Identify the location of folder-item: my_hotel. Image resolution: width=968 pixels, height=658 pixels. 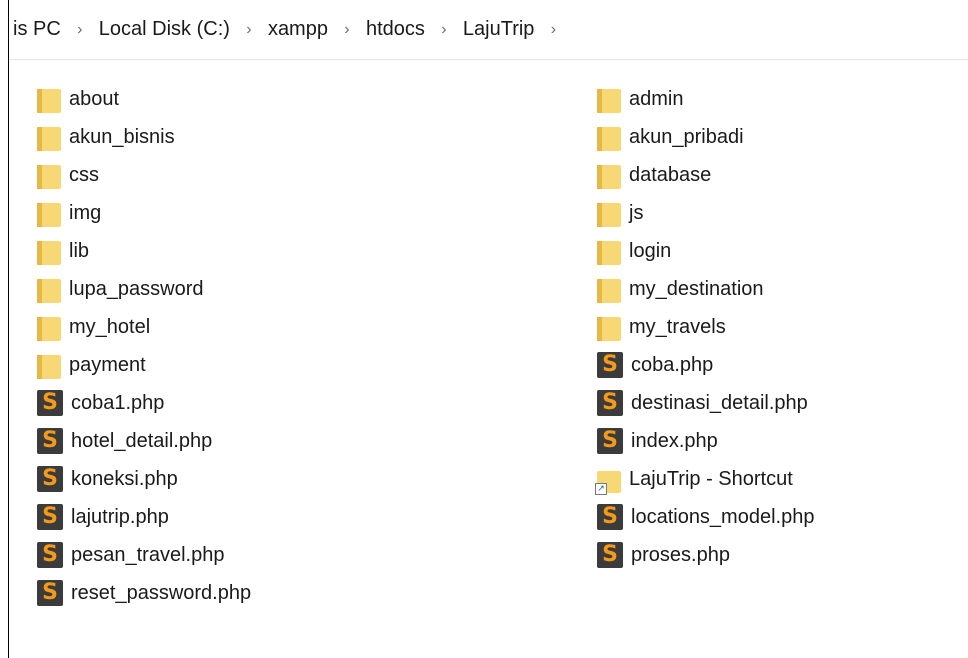
(144, 327).